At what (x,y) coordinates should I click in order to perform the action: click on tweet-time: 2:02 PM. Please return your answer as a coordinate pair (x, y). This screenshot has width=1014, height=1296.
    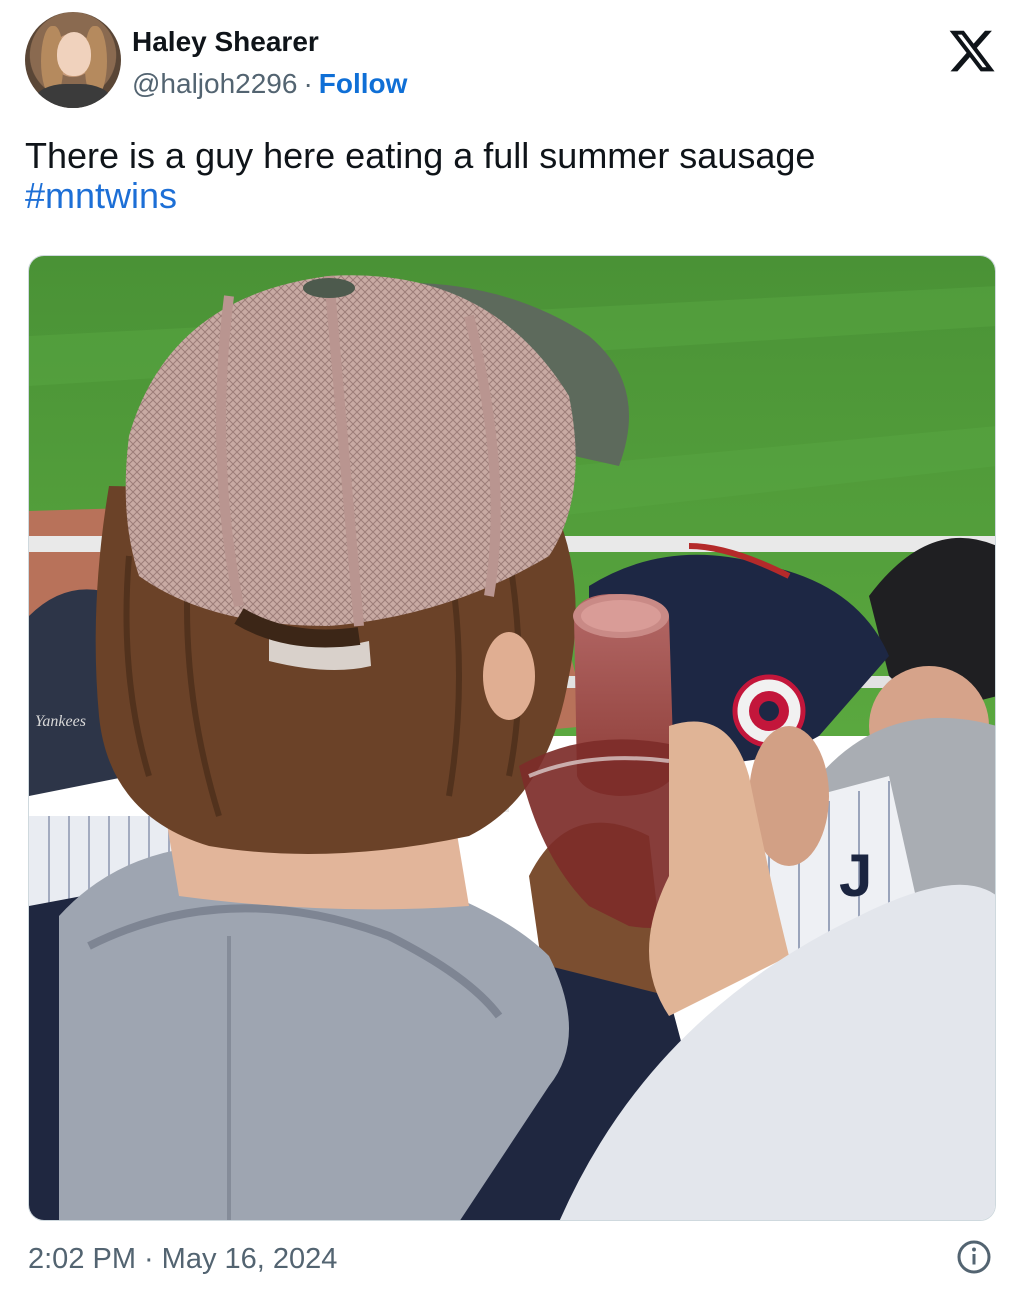
    Looking at the image, I should click on (82, 1259).